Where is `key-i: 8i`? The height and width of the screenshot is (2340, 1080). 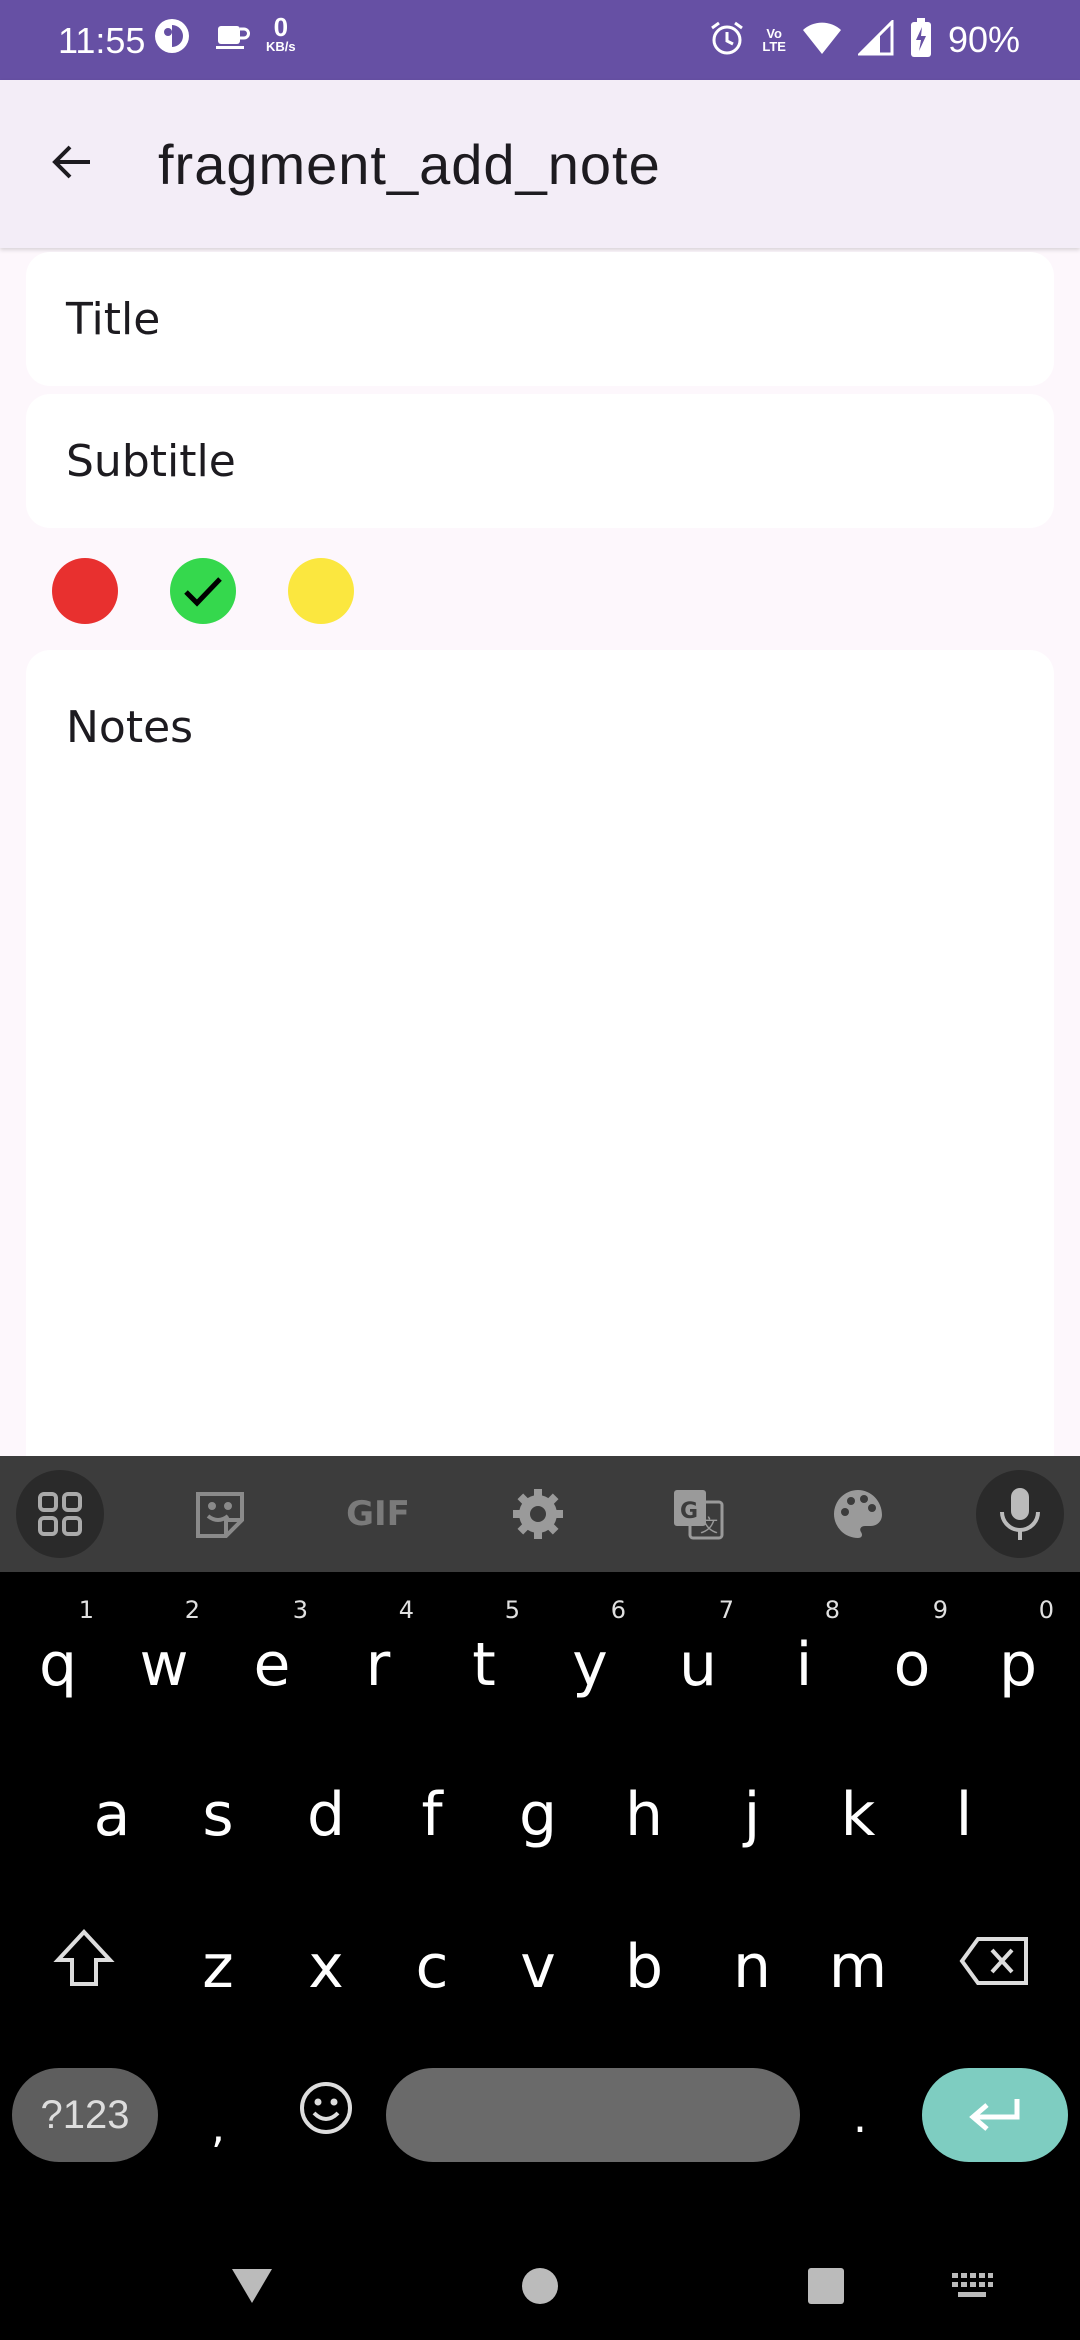 key-i: 8i is located at coordinates (804, 1648).